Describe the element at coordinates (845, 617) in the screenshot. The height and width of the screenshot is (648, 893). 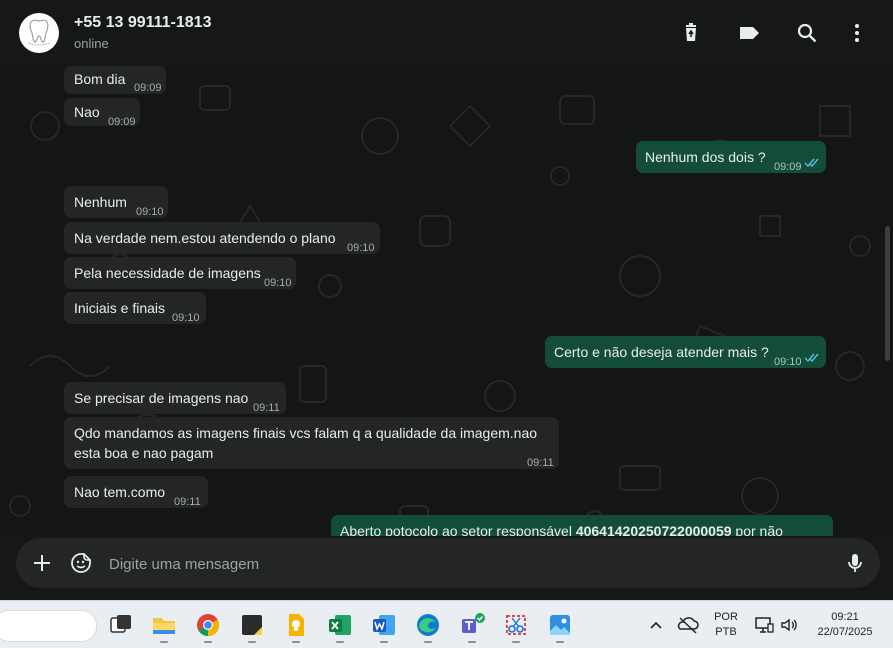
I see `clock-time: 09:21` at that location.